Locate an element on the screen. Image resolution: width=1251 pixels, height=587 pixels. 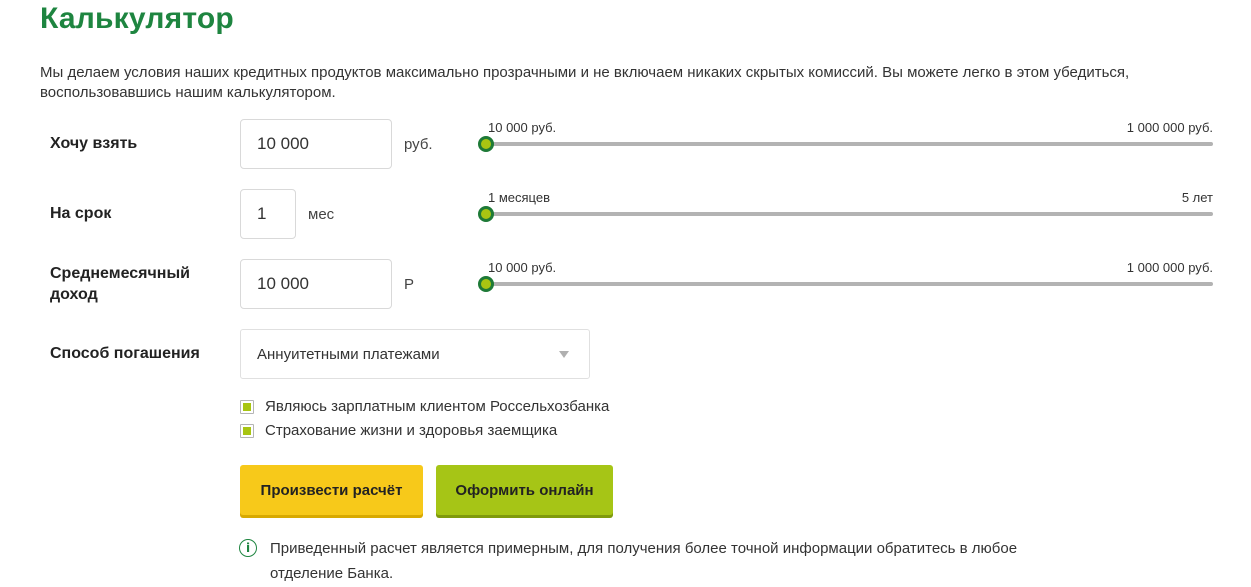
income-slider: 10 000 руб. 1 000 000 руб. is located at coordinates (845, 276).